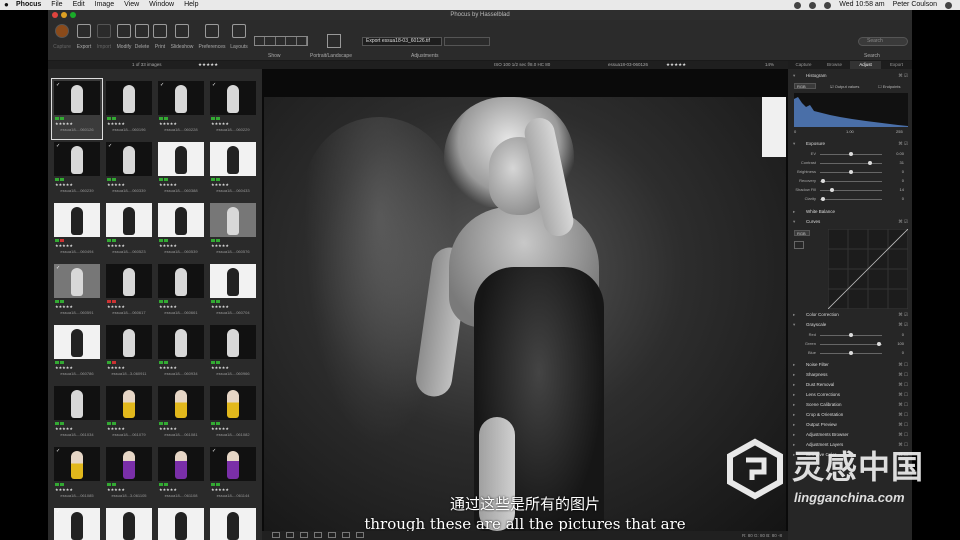 This screenshot has height=540, width=960. I want to click on status-icon, so click(798, 5).